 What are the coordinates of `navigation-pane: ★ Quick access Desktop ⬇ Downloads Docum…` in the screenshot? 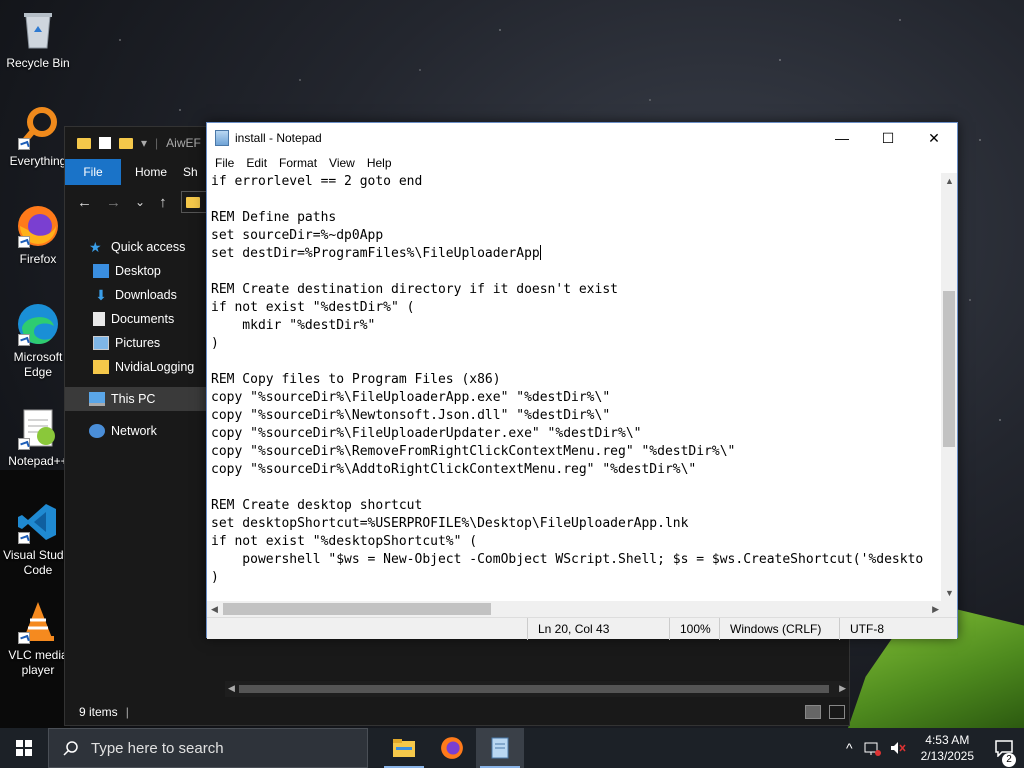 It's located at (143, 338).